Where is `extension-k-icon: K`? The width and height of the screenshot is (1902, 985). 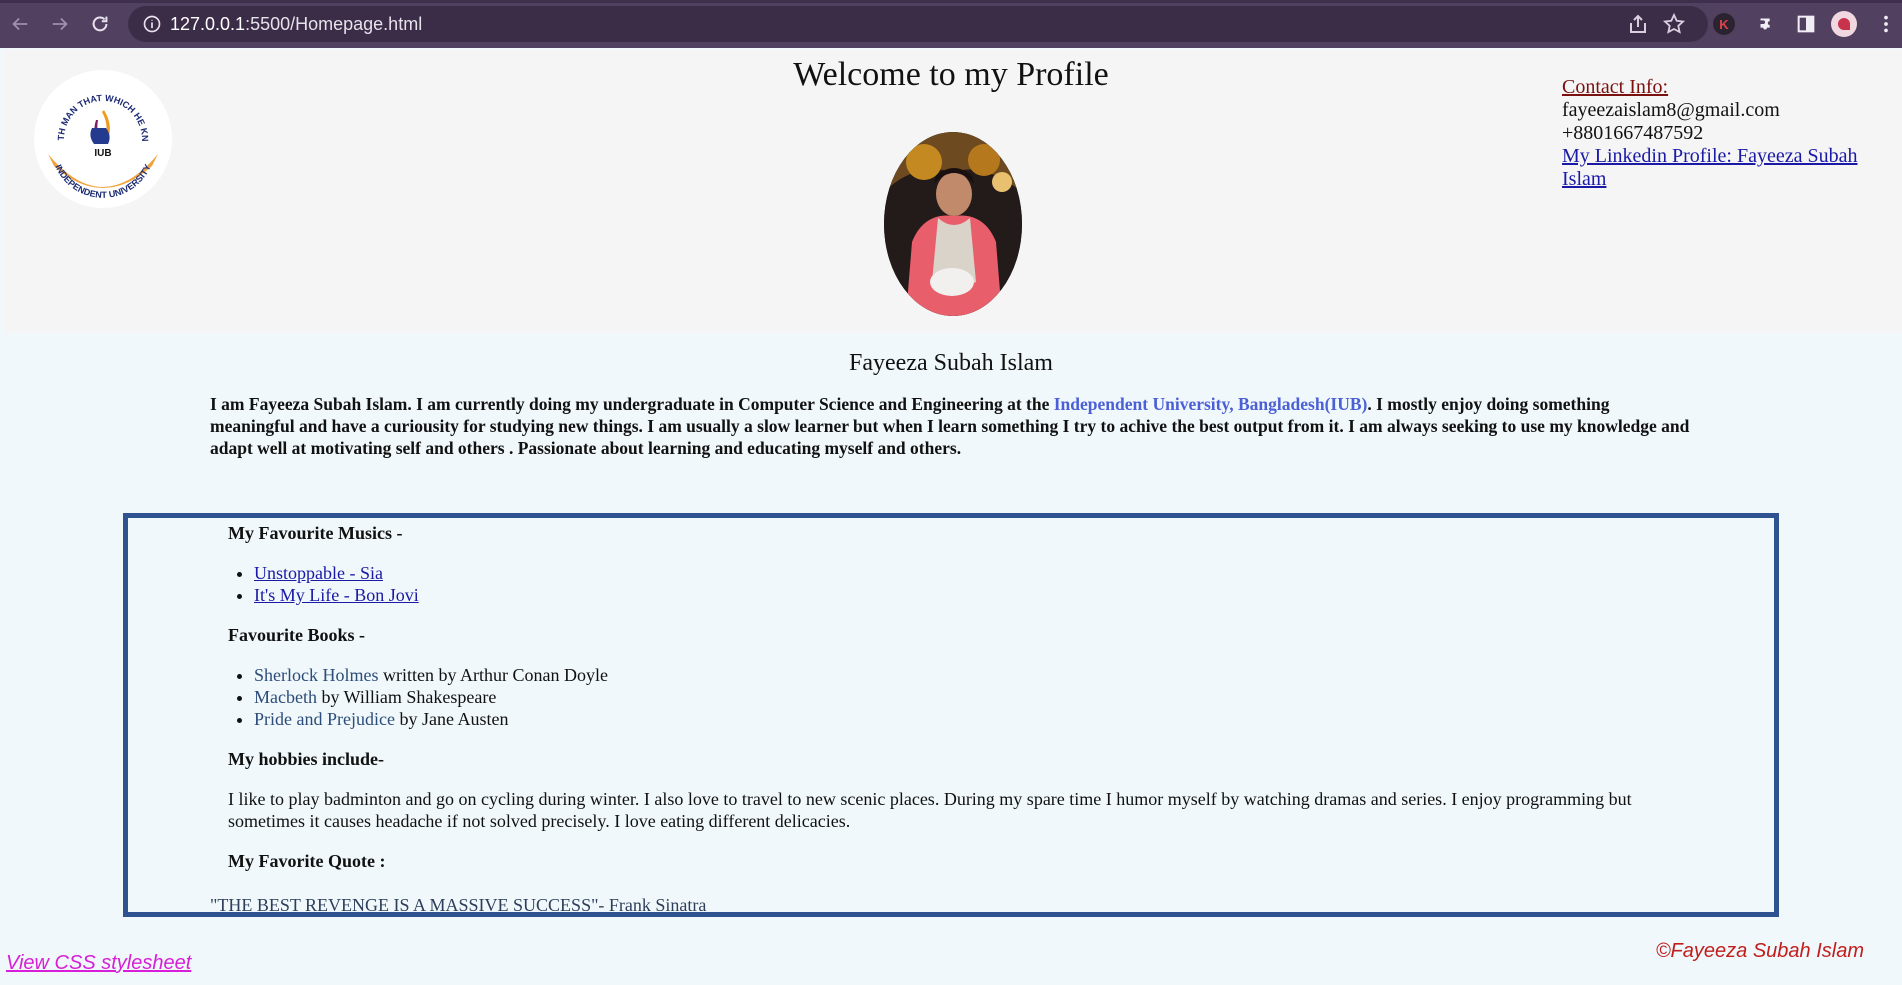 extension-k-icon: K is located at coordinates (1724, 24).